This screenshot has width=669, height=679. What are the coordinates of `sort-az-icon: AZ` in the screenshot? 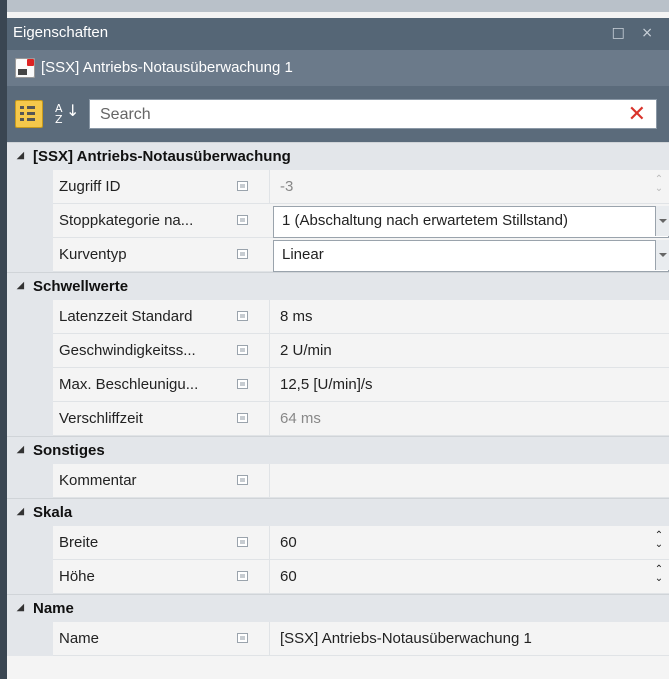 It's located at (59, 114).